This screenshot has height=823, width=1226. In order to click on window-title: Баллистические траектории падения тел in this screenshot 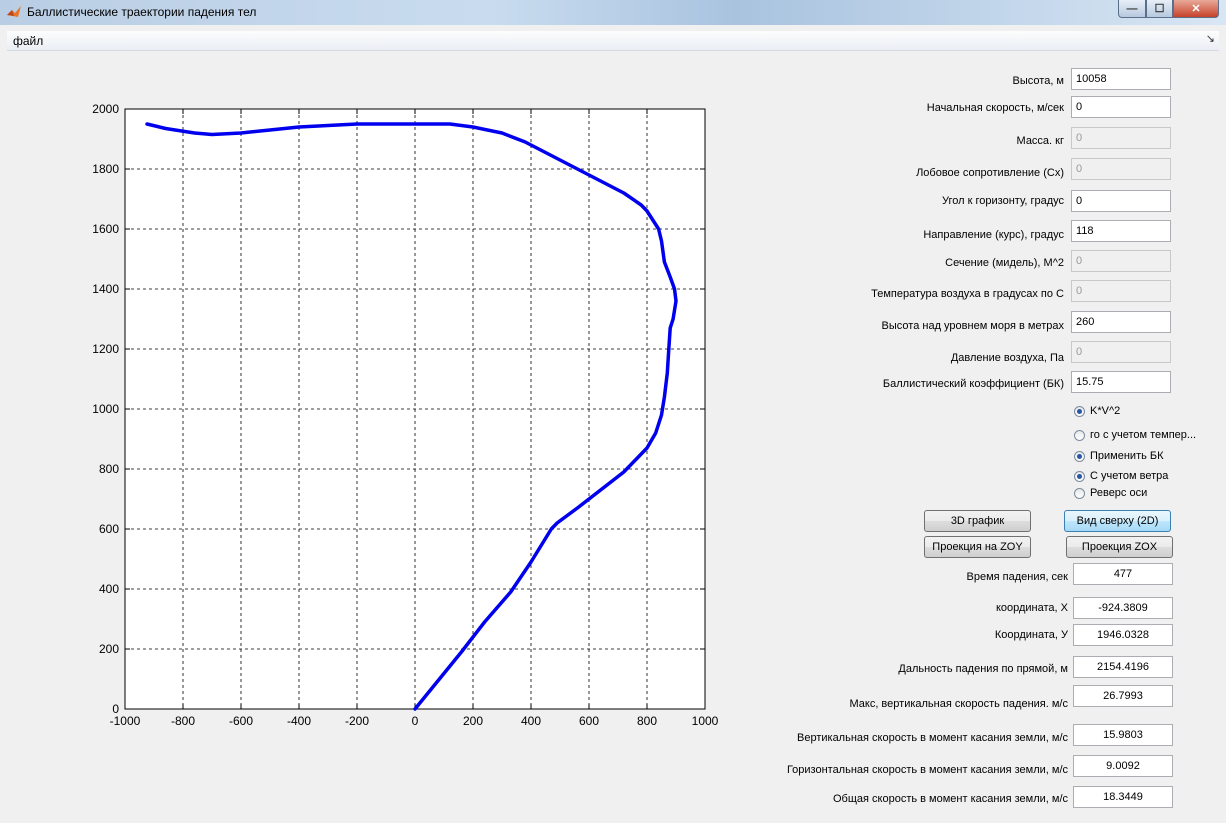, I will do `click(142, 12)`.